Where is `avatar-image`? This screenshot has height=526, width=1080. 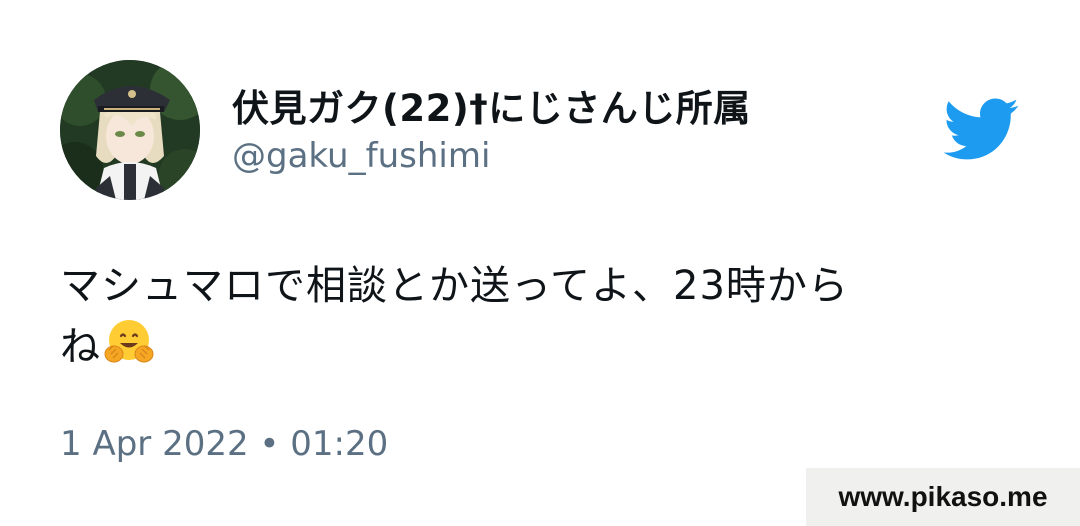 avatar-image is located at coordinates (130, 130).